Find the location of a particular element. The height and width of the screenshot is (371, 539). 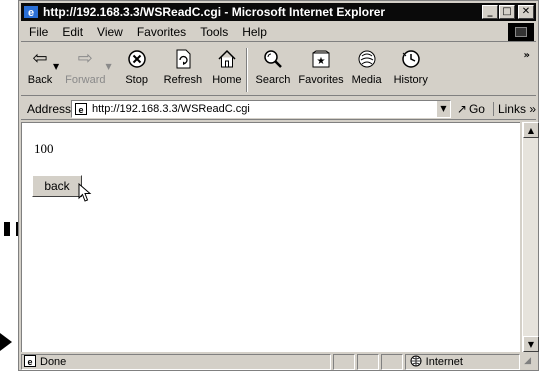

stop-button: Stop is located at coordinates (137, 70).